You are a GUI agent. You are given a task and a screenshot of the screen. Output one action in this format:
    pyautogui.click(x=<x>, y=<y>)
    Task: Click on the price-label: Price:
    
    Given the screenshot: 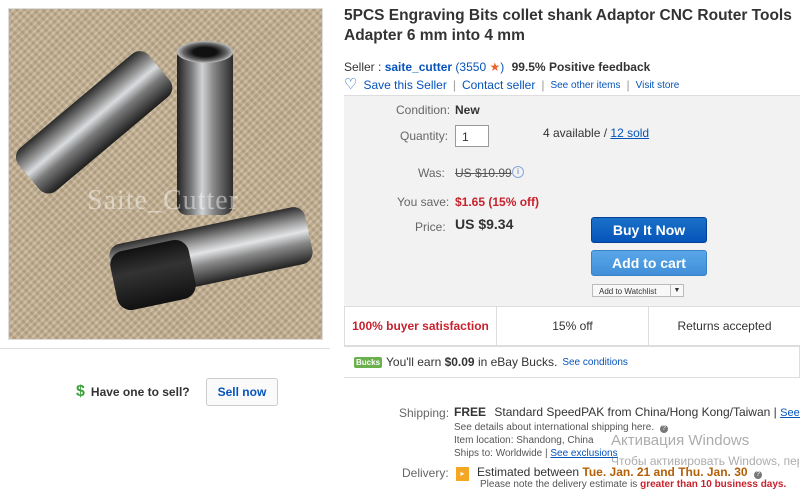 What is the action you would take?
    pyautogui.click(x=430, y=227)
    